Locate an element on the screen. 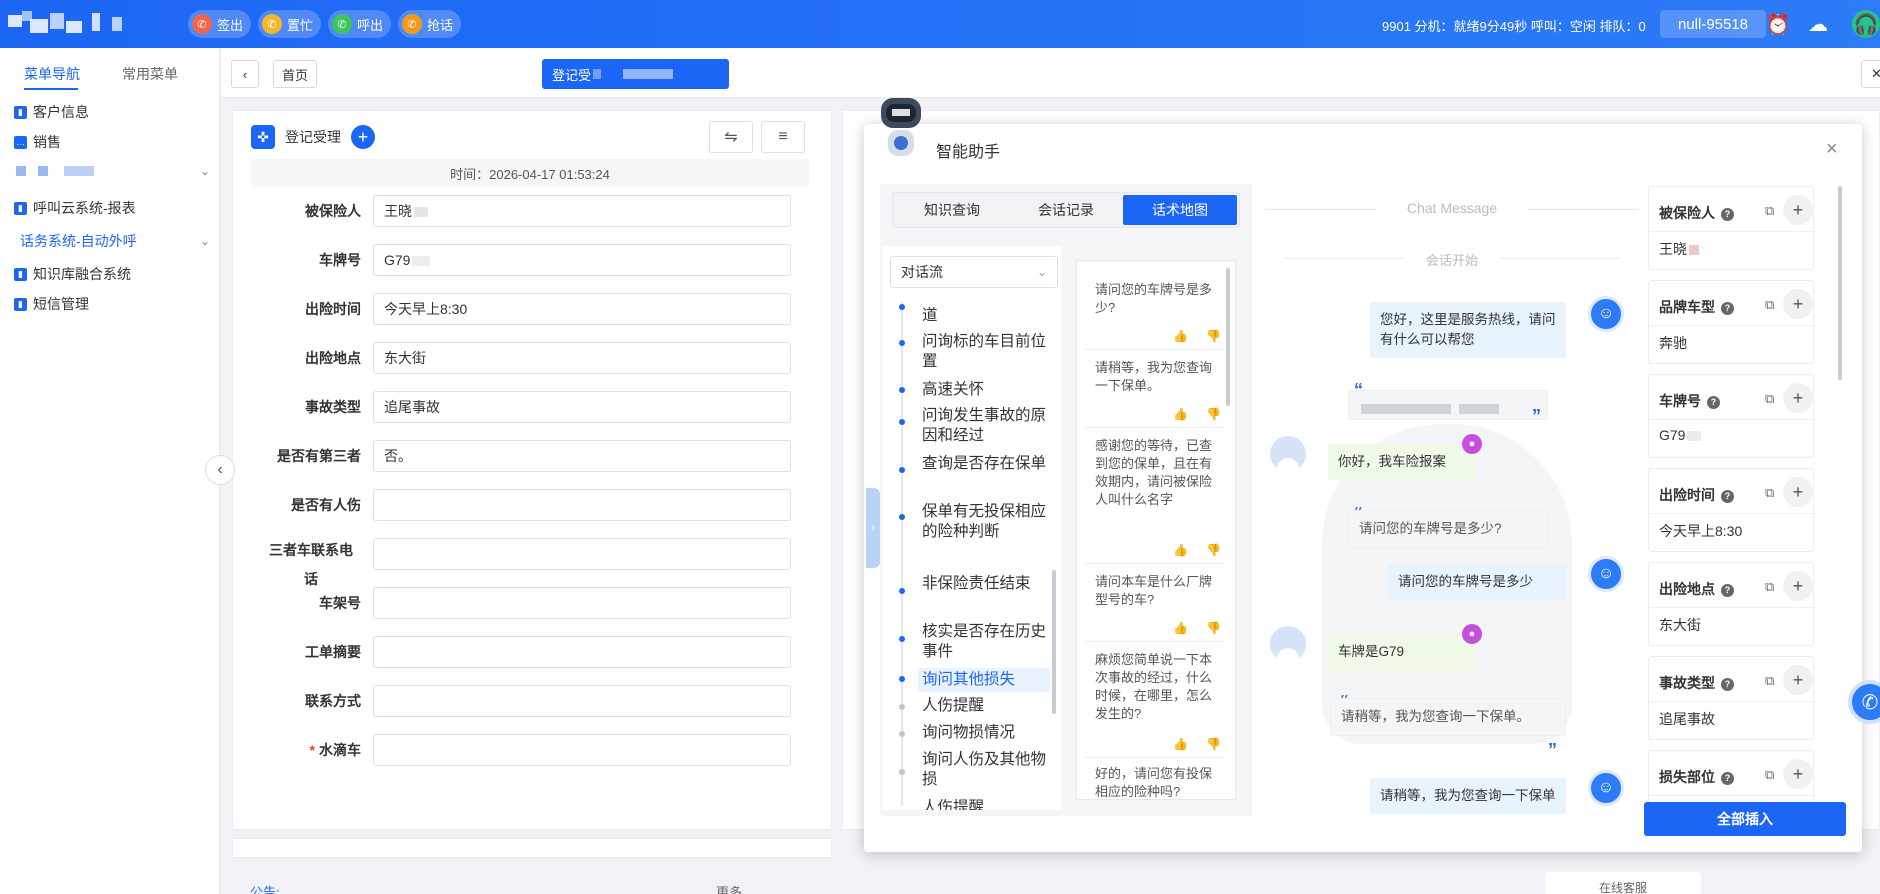  accident-time-input: 今天早上8:30 is located at coordinates (582, 309).